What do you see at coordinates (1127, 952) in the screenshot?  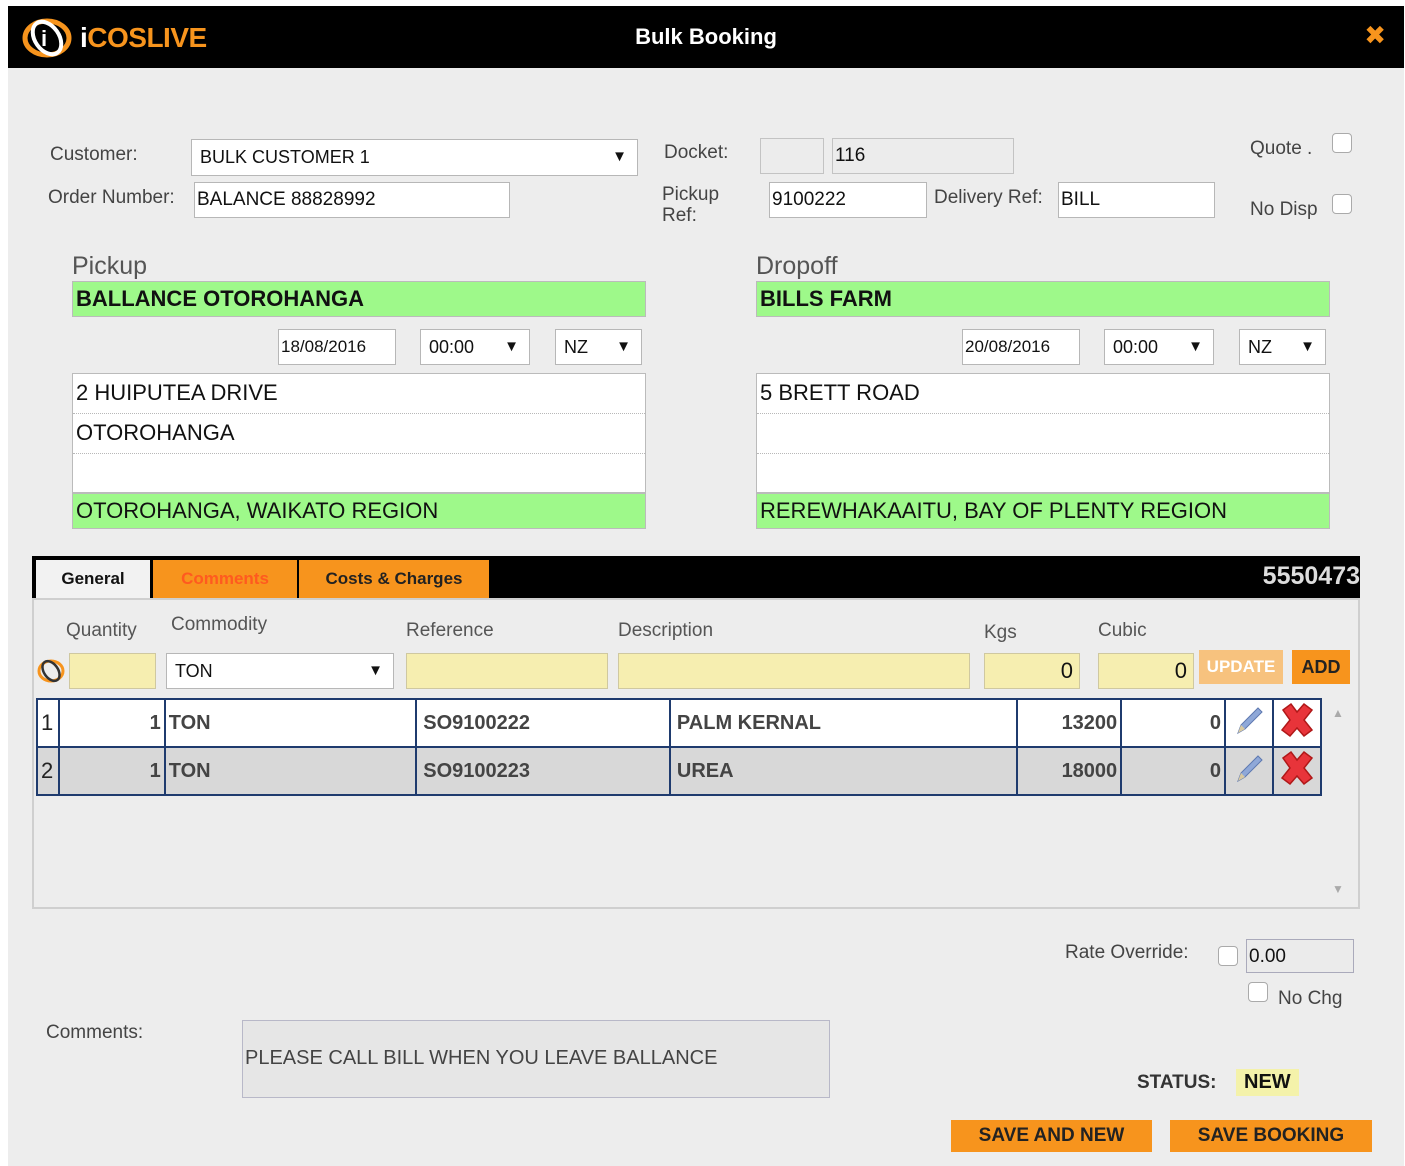 I see `rate-override-label: Rate Override:` at bounding box center [1127, 952].